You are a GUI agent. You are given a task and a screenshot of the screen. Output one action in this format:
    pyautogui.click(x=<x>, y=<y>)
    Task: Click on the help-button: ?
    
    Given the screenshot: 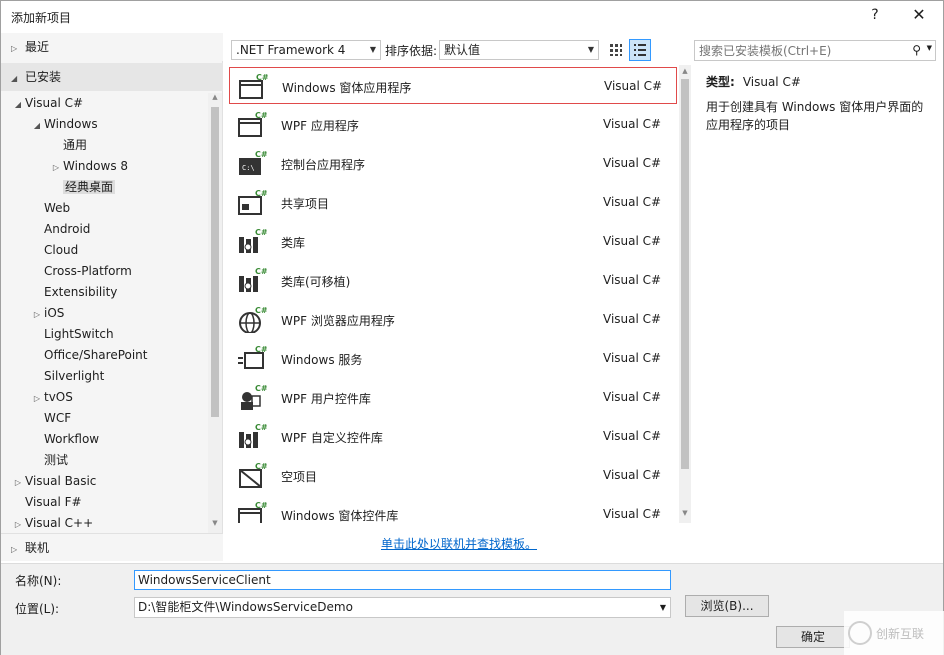 What is the action you would take?
    pyautogui.click(x=875, y=15)
    